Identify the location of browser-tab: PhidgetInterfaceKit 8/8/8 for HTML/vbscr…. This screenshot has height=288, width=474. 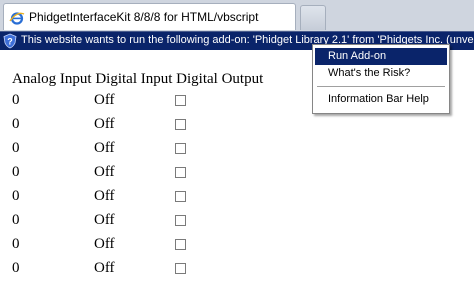
(149, 16).